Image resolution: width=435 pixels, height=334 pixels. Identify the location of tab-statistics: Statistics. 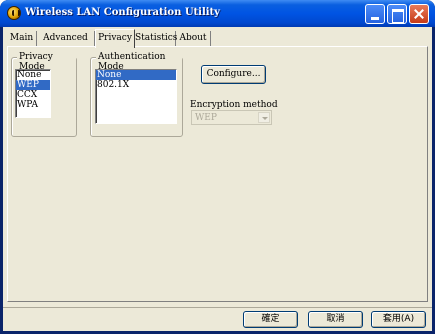
(156, 39).